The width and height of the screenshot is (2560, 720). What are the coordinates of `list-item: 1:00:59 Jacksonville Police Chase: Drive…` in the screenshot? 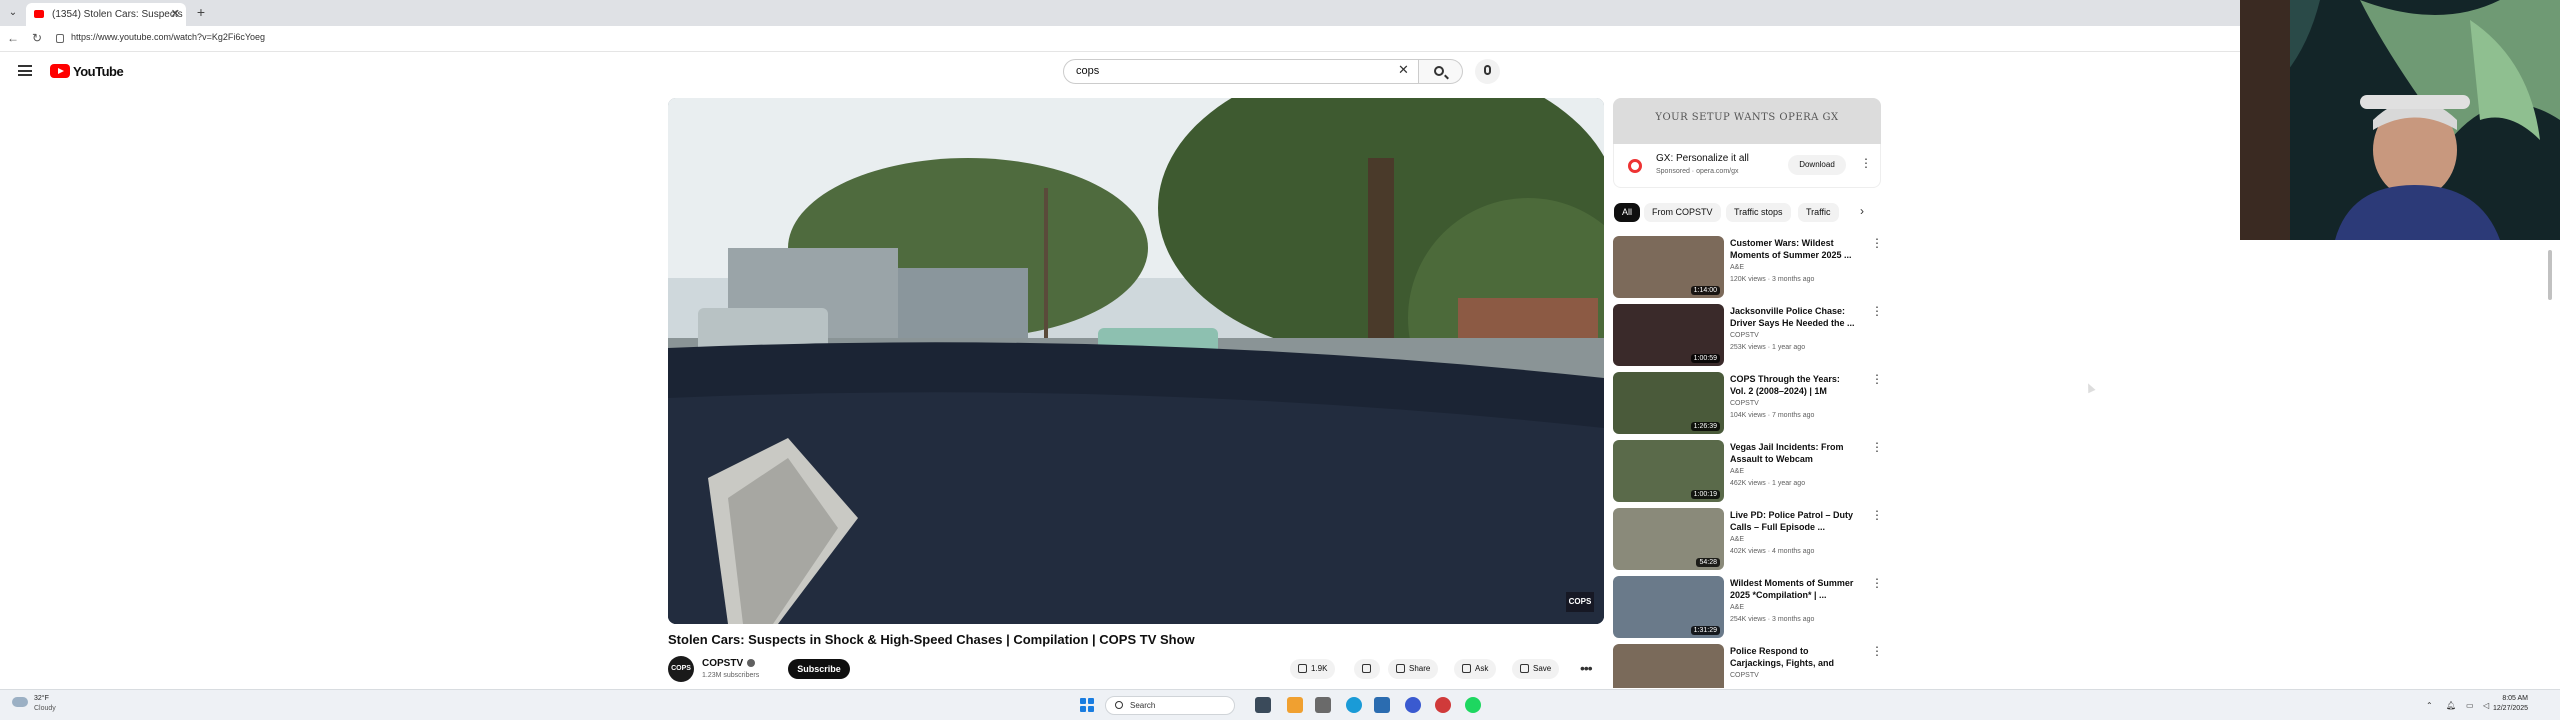 It's located at (1748, 336).